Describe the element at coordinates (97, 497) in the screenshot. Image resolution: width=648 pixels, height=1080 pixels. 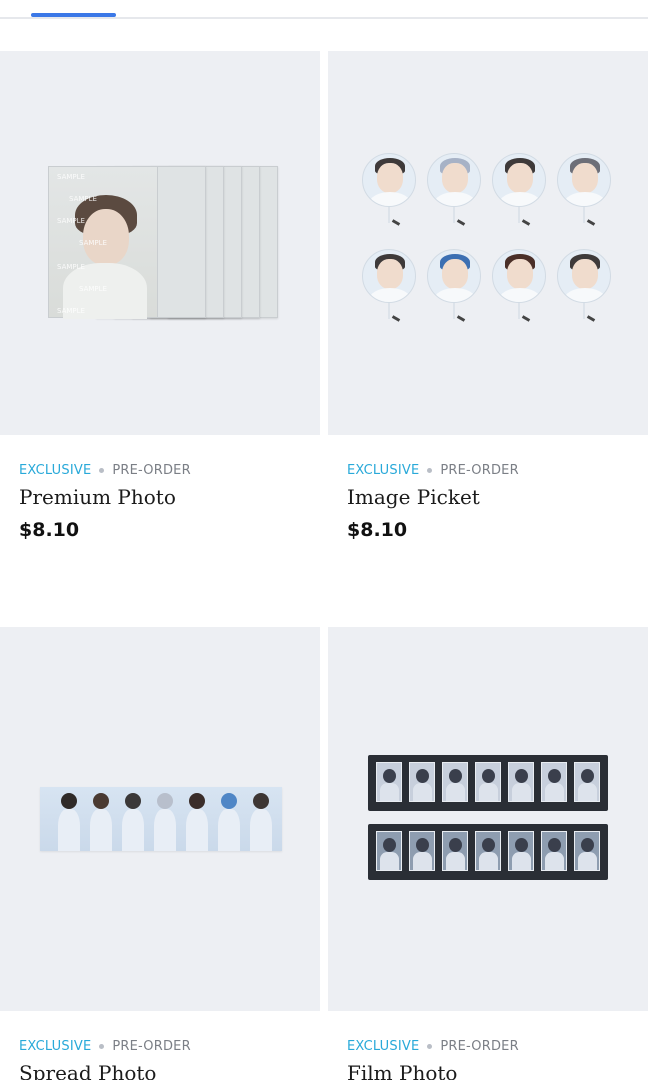
I see `product-title: Premium Photo` at that location.